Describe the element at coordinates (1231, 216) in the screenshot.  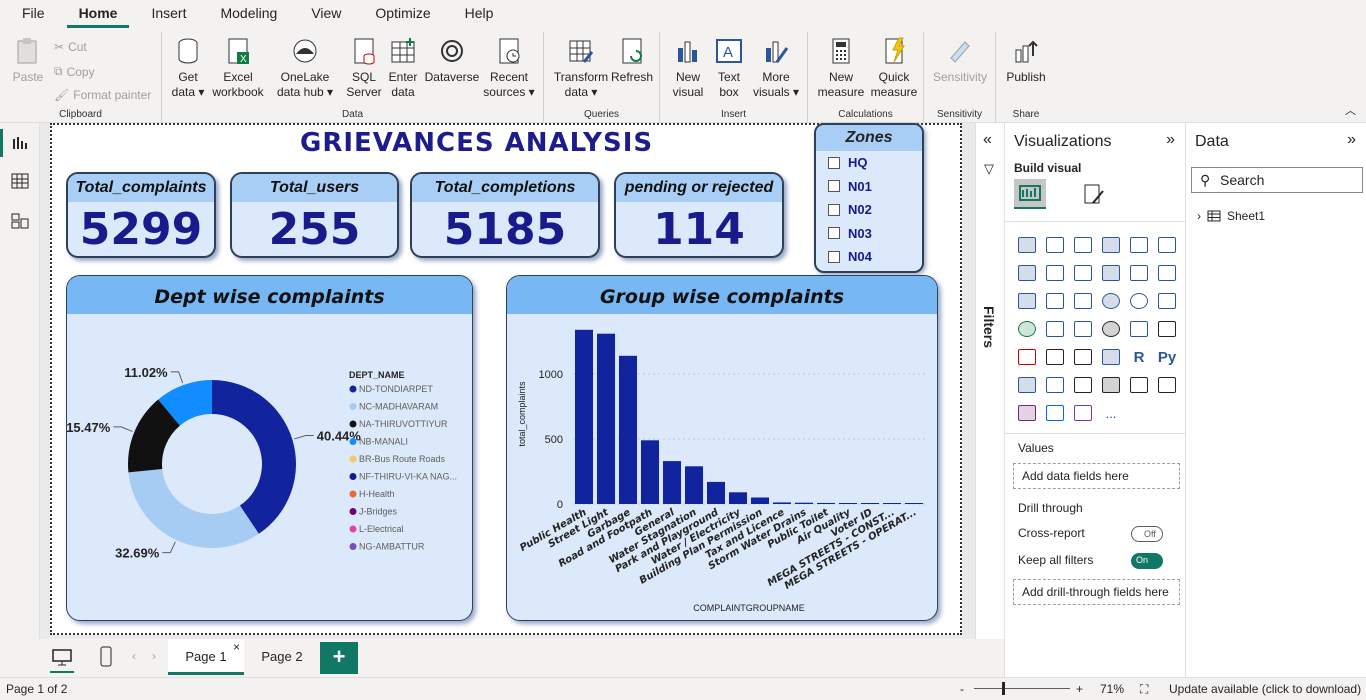
I see `table-sheet1: › Sheet1` at that location.